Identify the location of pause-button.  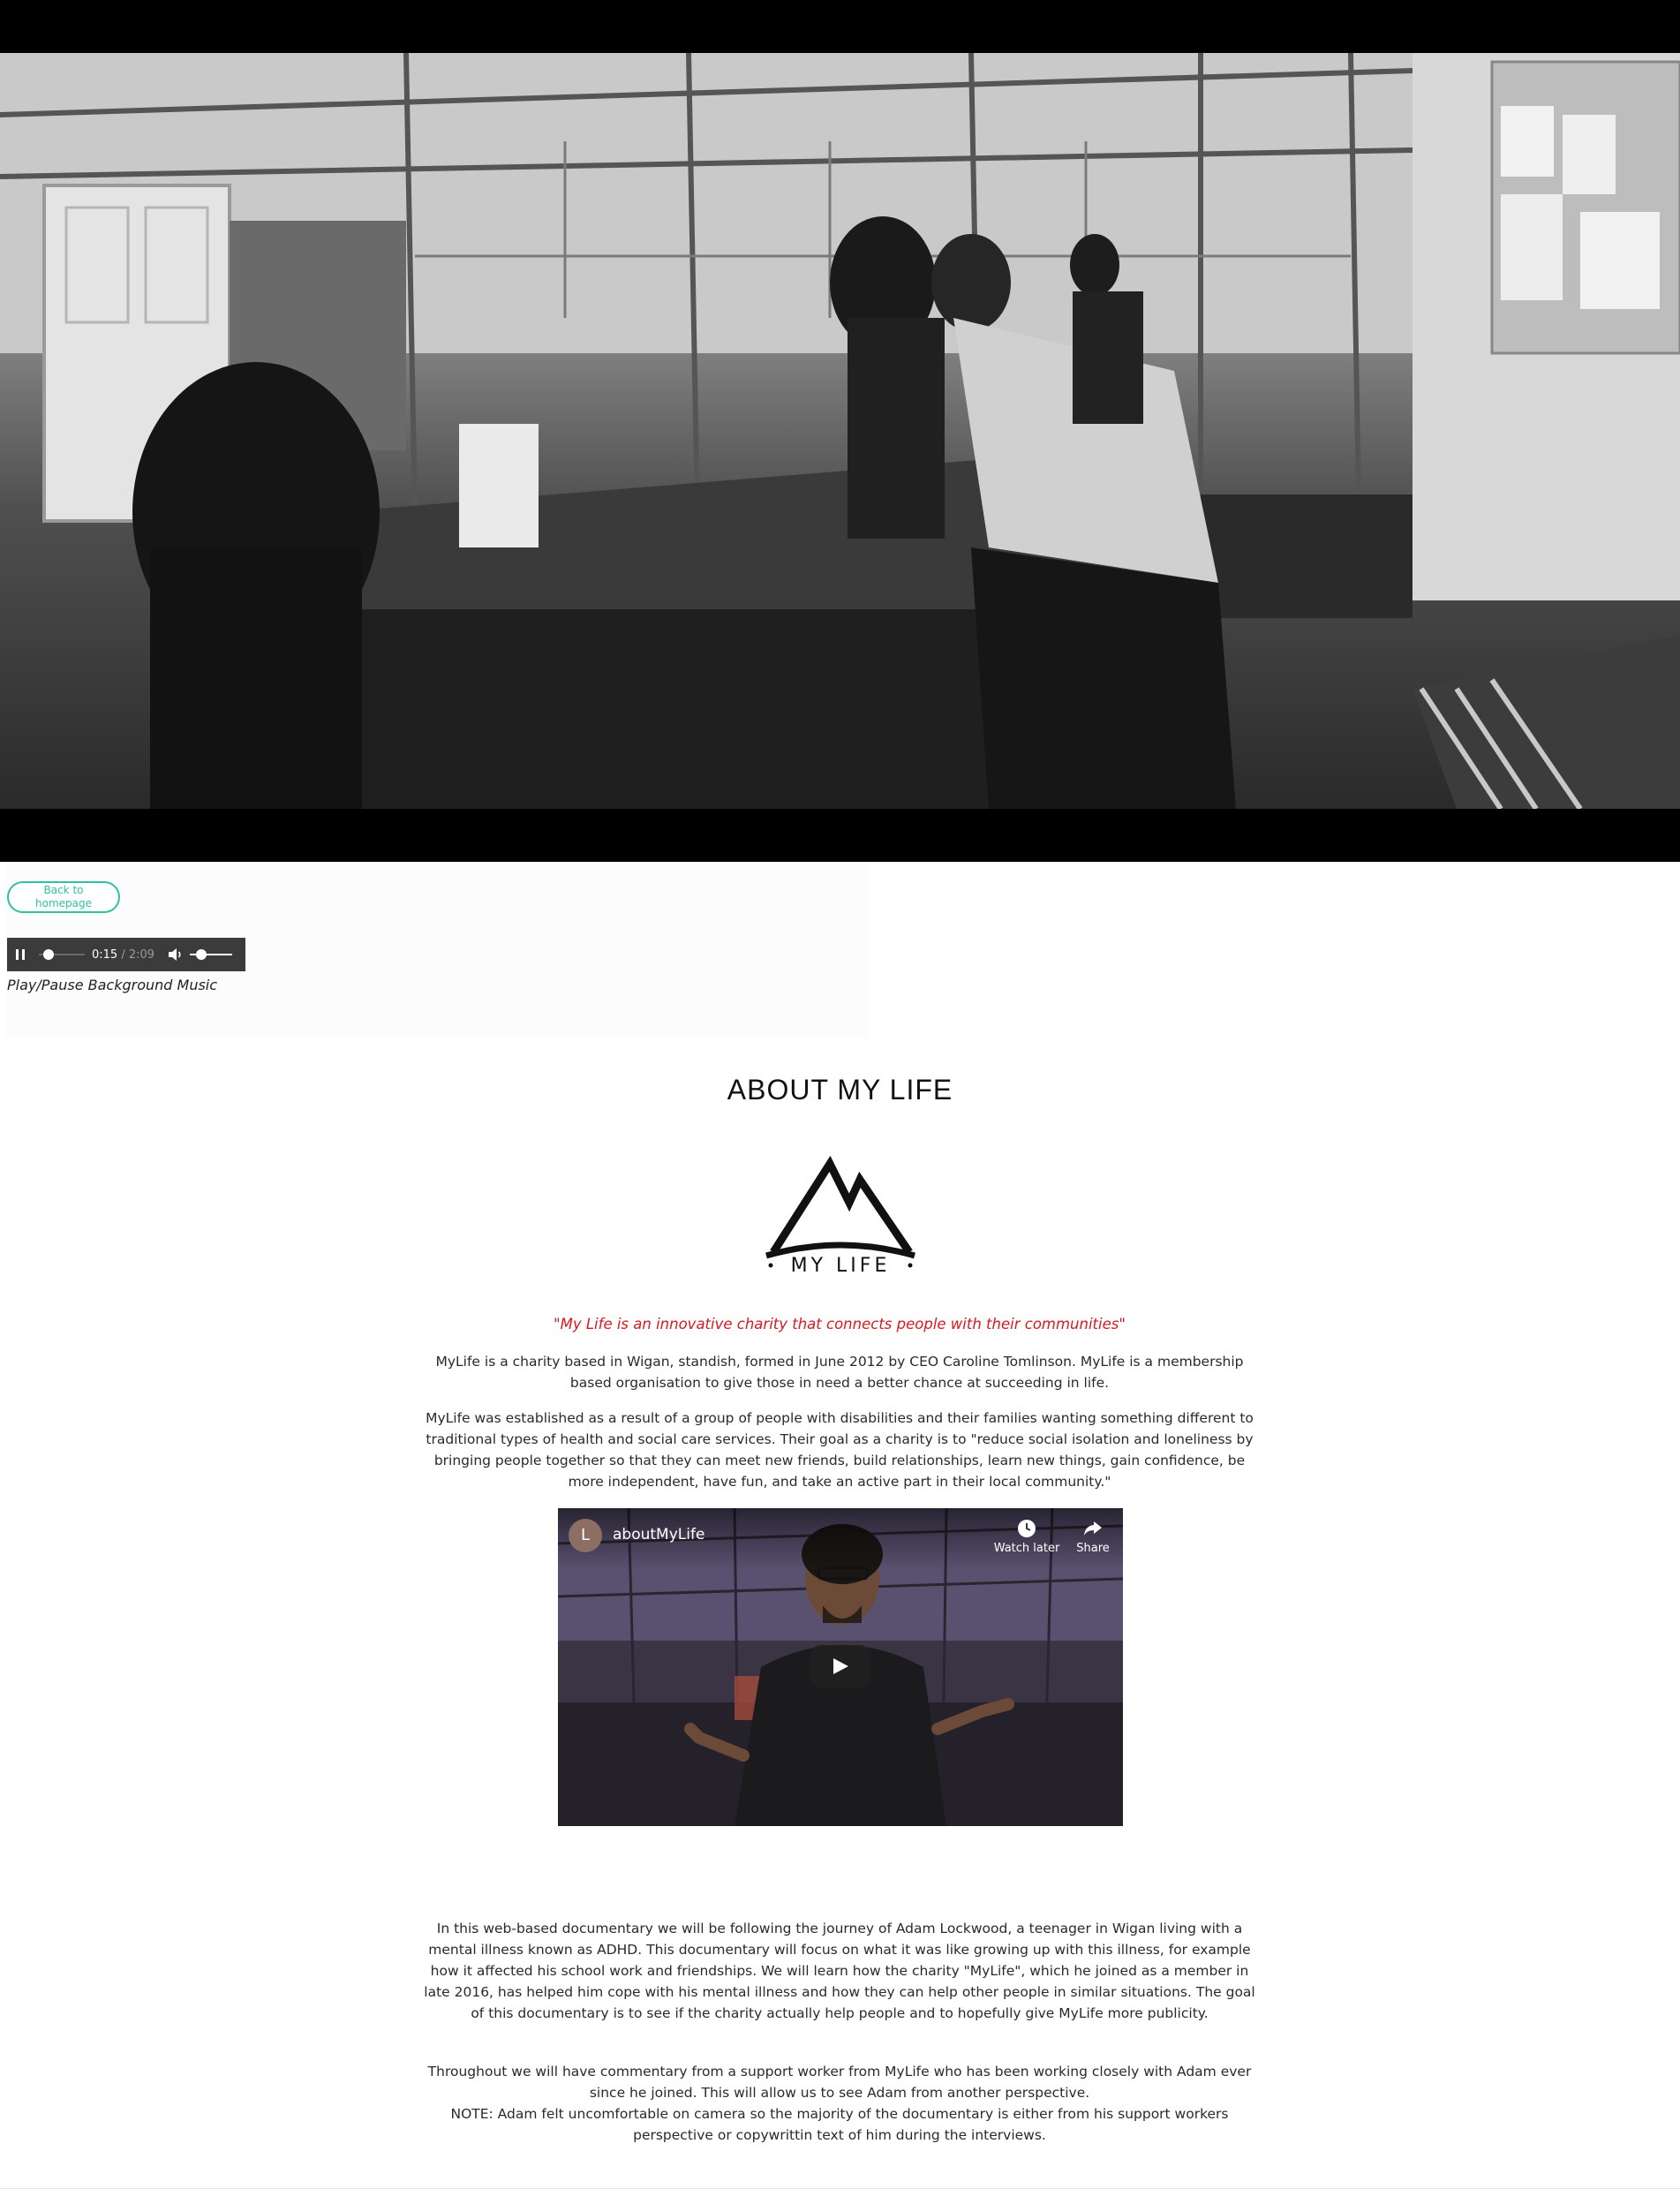
(20, 954).